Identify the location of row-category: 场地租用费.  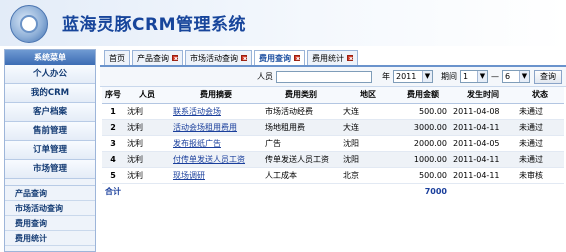
(301, 127).